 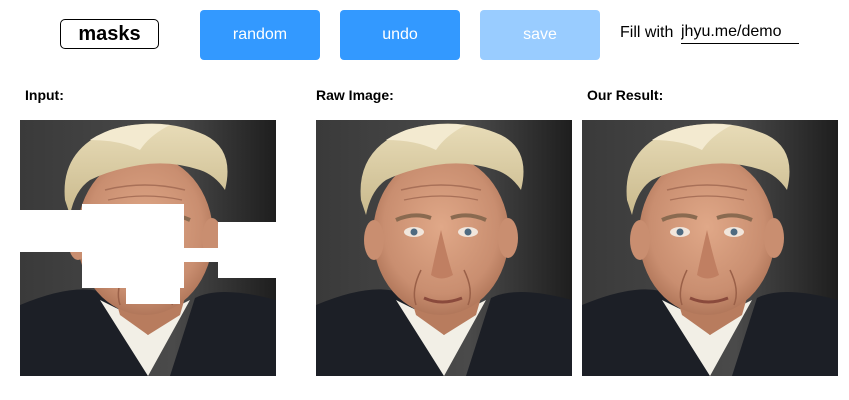 What do you see at coordinates (400, 35) in the screenshot?
I see `undo-button: undo` at bounding box center [400, 35].